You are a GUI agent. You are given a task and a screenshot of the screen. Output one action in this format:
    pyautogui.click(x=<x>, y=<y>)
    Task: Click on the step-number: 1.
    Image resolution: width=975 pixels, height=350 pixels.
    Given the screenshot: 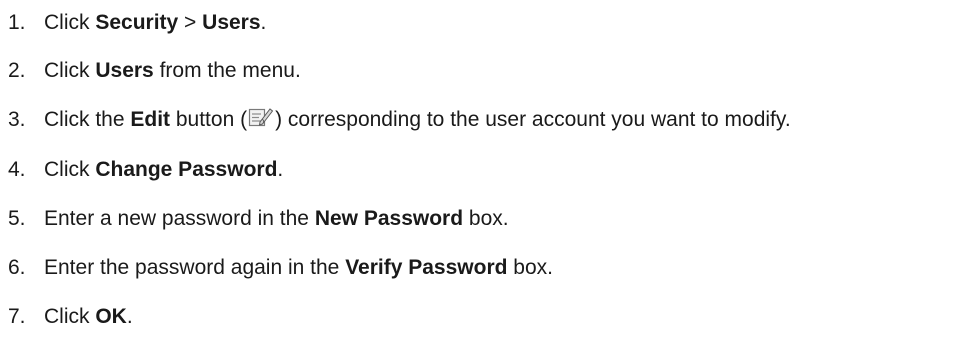 What is the action you would take?
    pyautogui.click(x=17, y=22)
    